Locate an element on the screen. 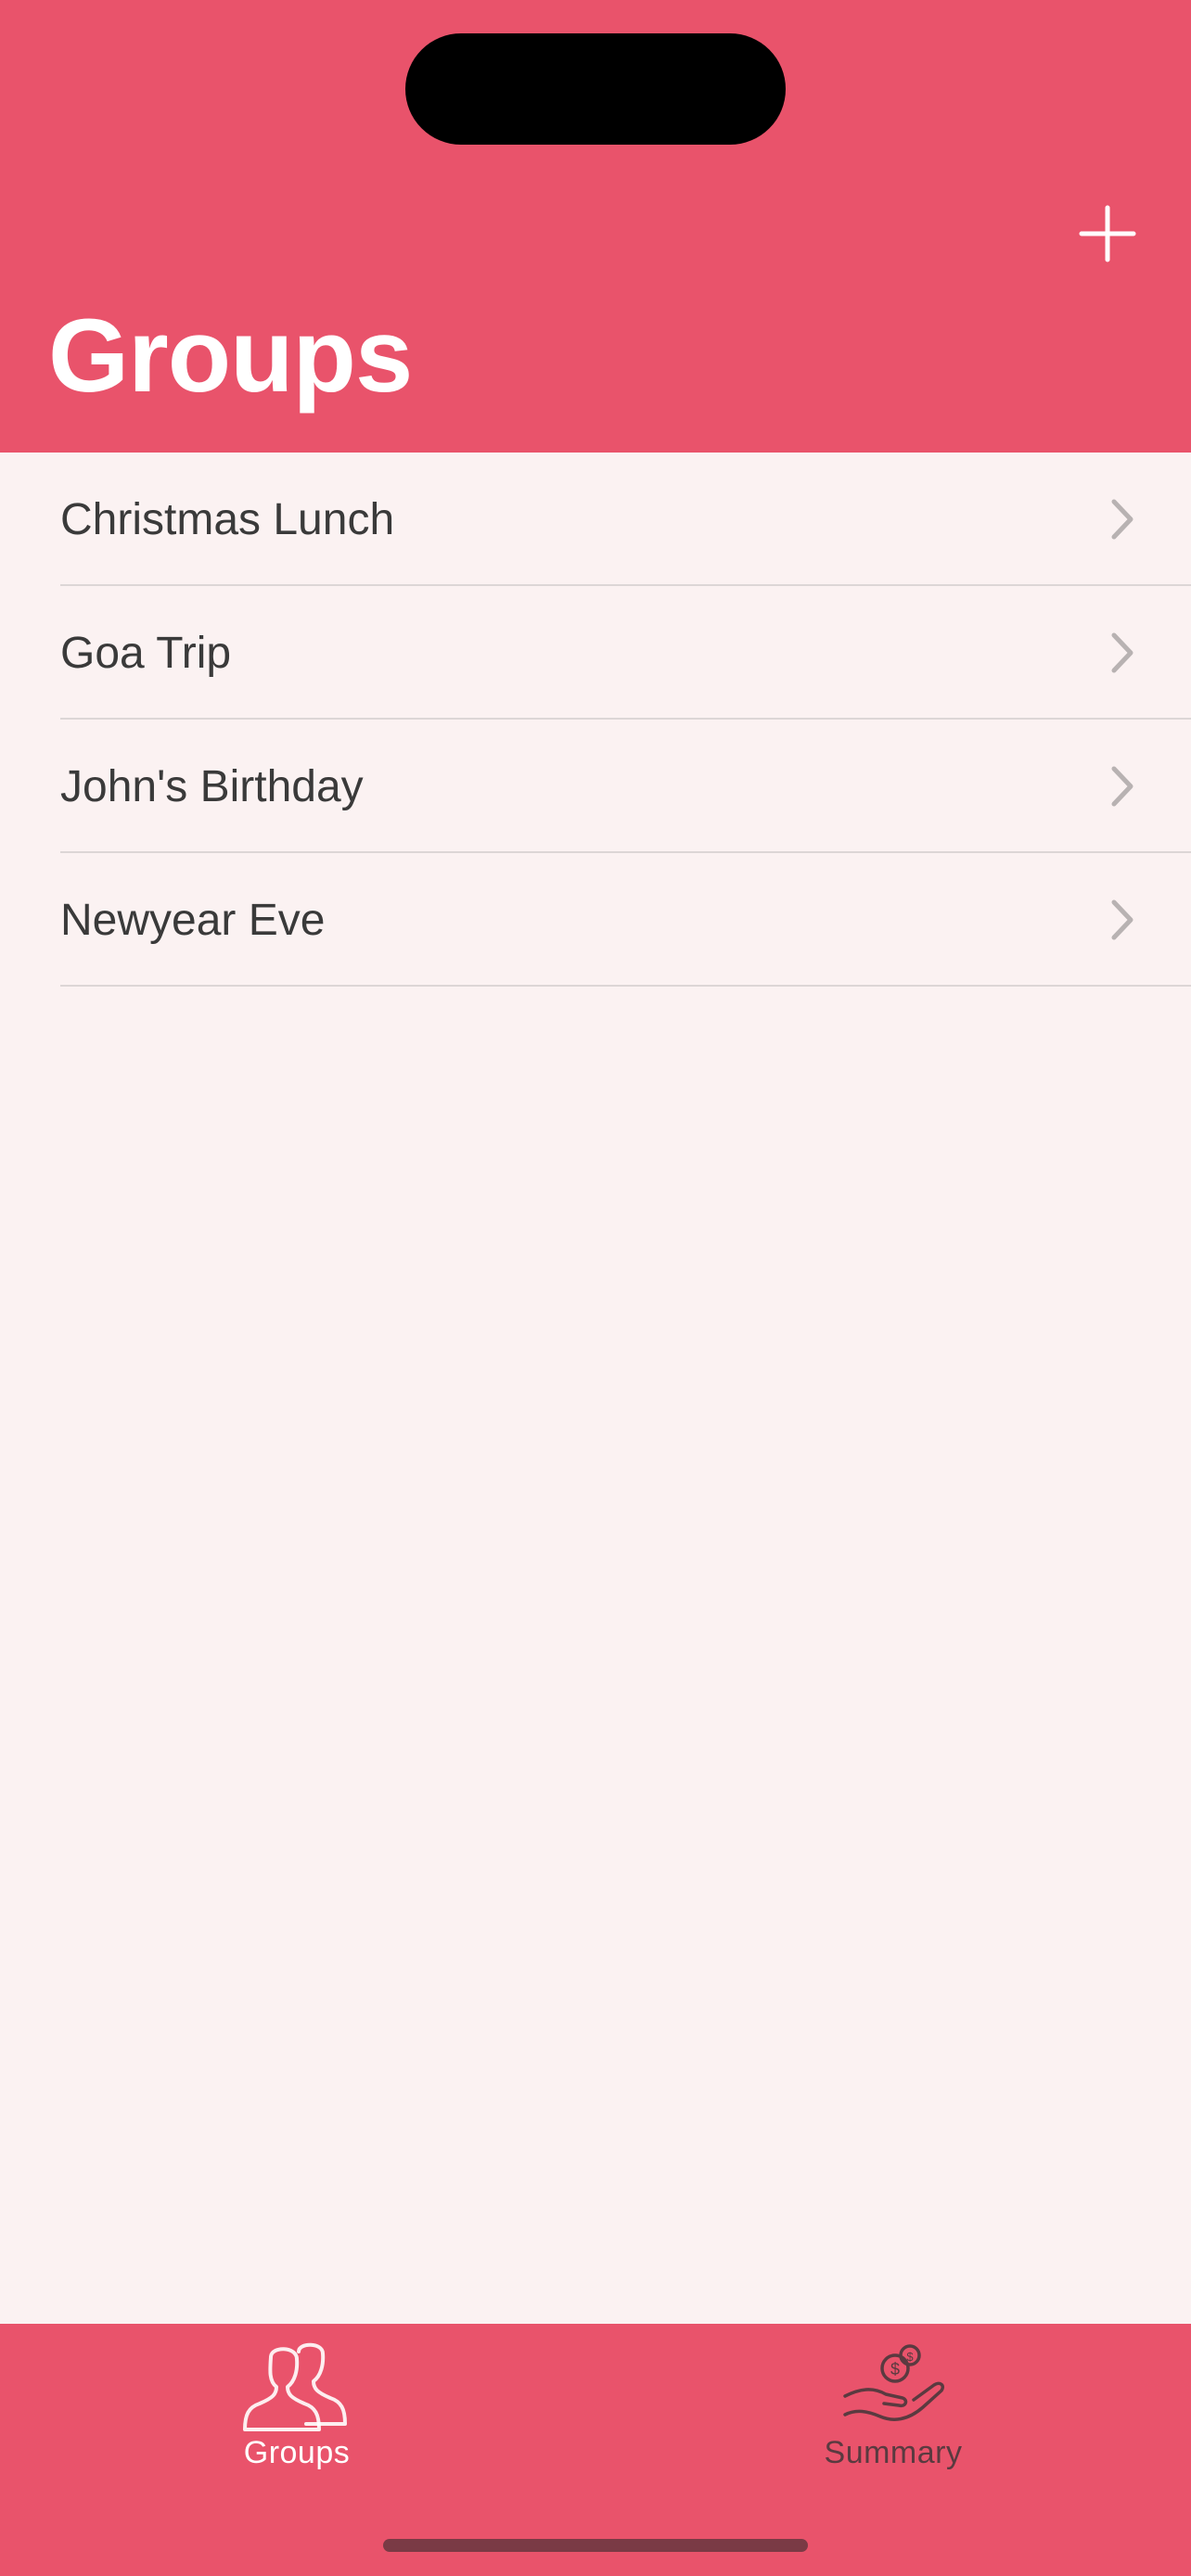 The image size is (1191, 2576). tab-groups: Groups is located at coordinates (296, 2402).